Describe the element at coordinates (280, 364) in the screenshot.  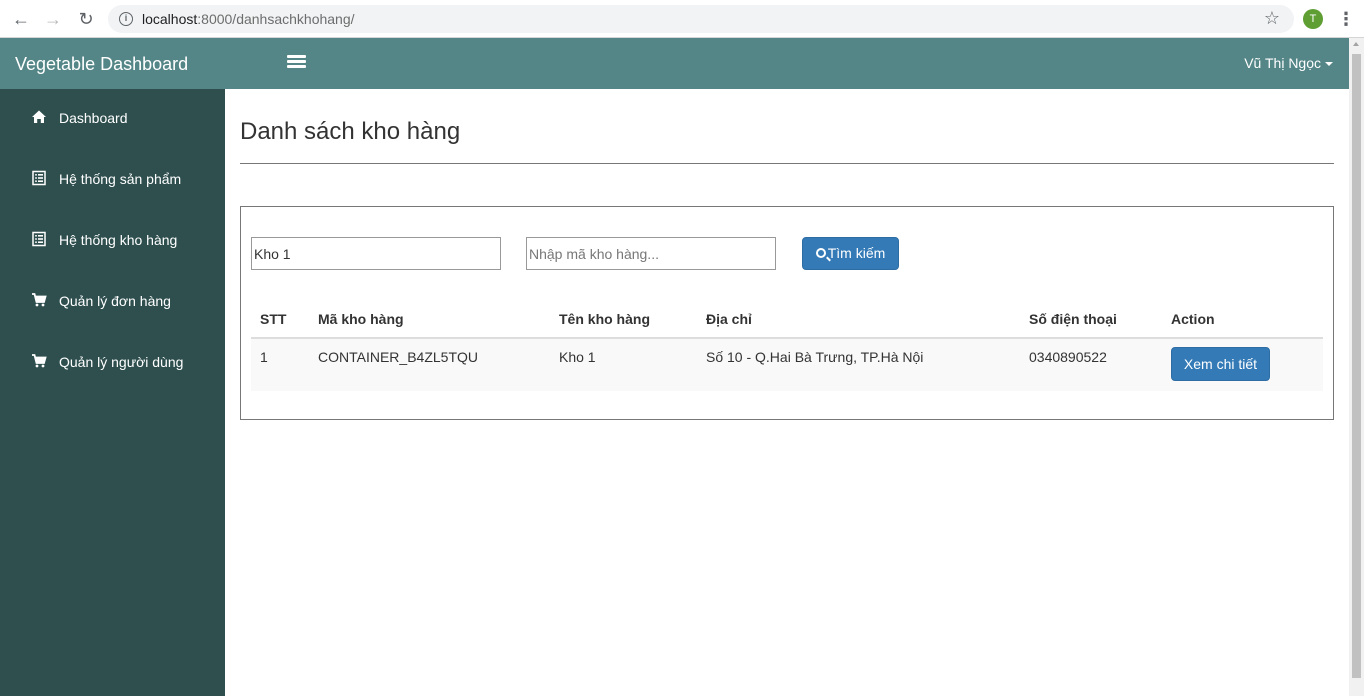
I see `cell-stt: 1` at that location.